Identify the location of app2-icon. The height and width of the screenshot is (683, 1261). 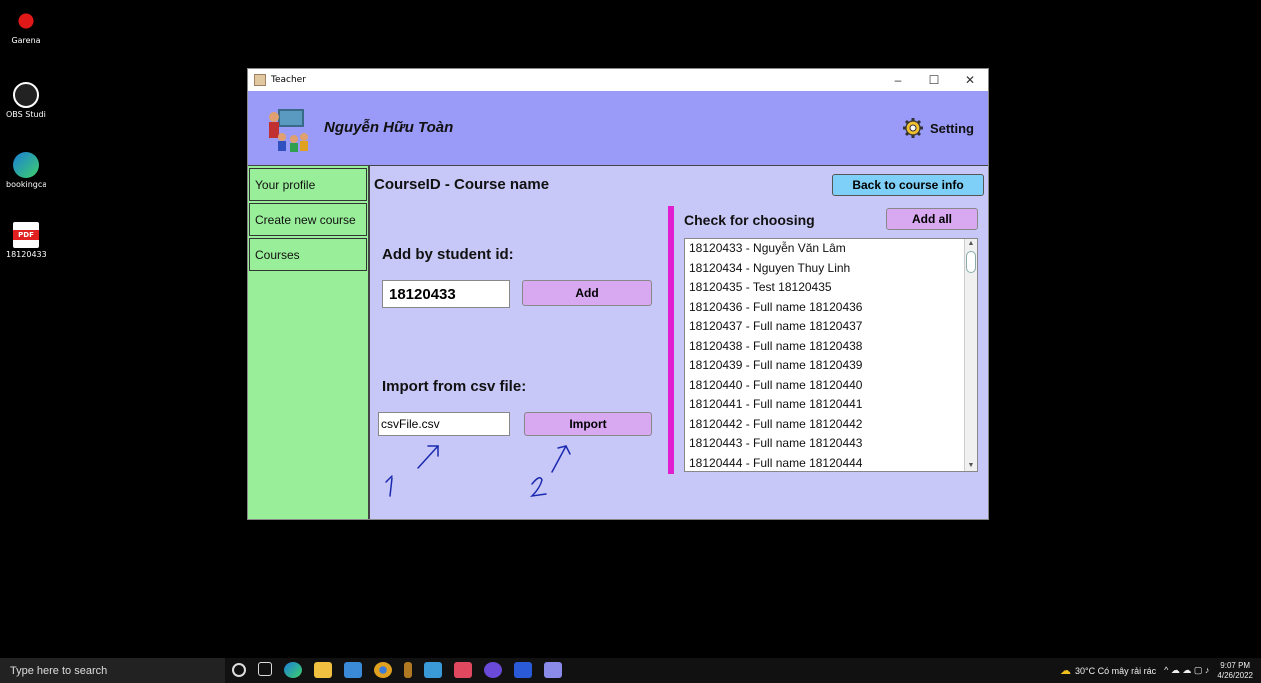
(463, 670).